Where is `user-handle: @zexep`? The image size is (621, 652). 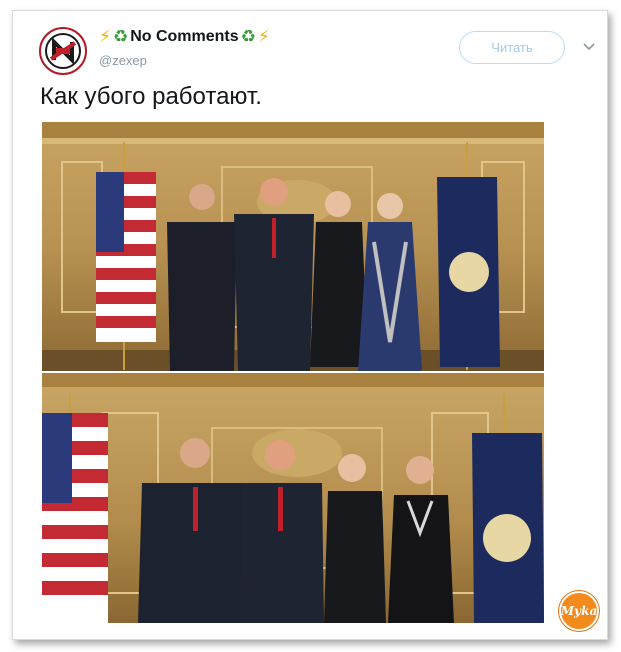 user-handle: @zexep is located at coordinates (123, 60).